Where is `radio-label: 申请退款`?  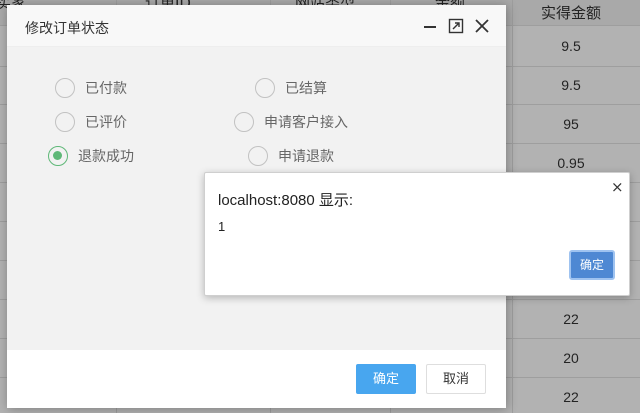 radio-label: 申请退款 is located at coordinates (306, 157).